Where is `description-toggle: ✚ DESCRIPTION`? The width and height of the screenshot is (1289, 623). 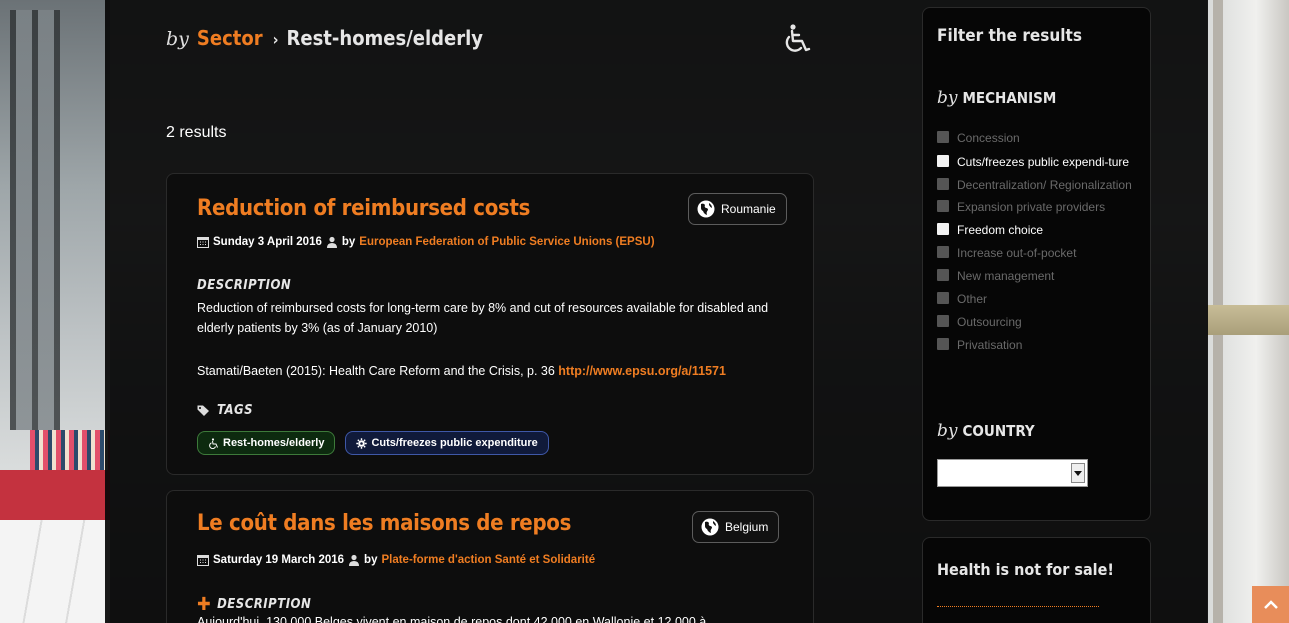
description-toggle: ✚ DESCRIPTION is located at coordinates (254, 604).